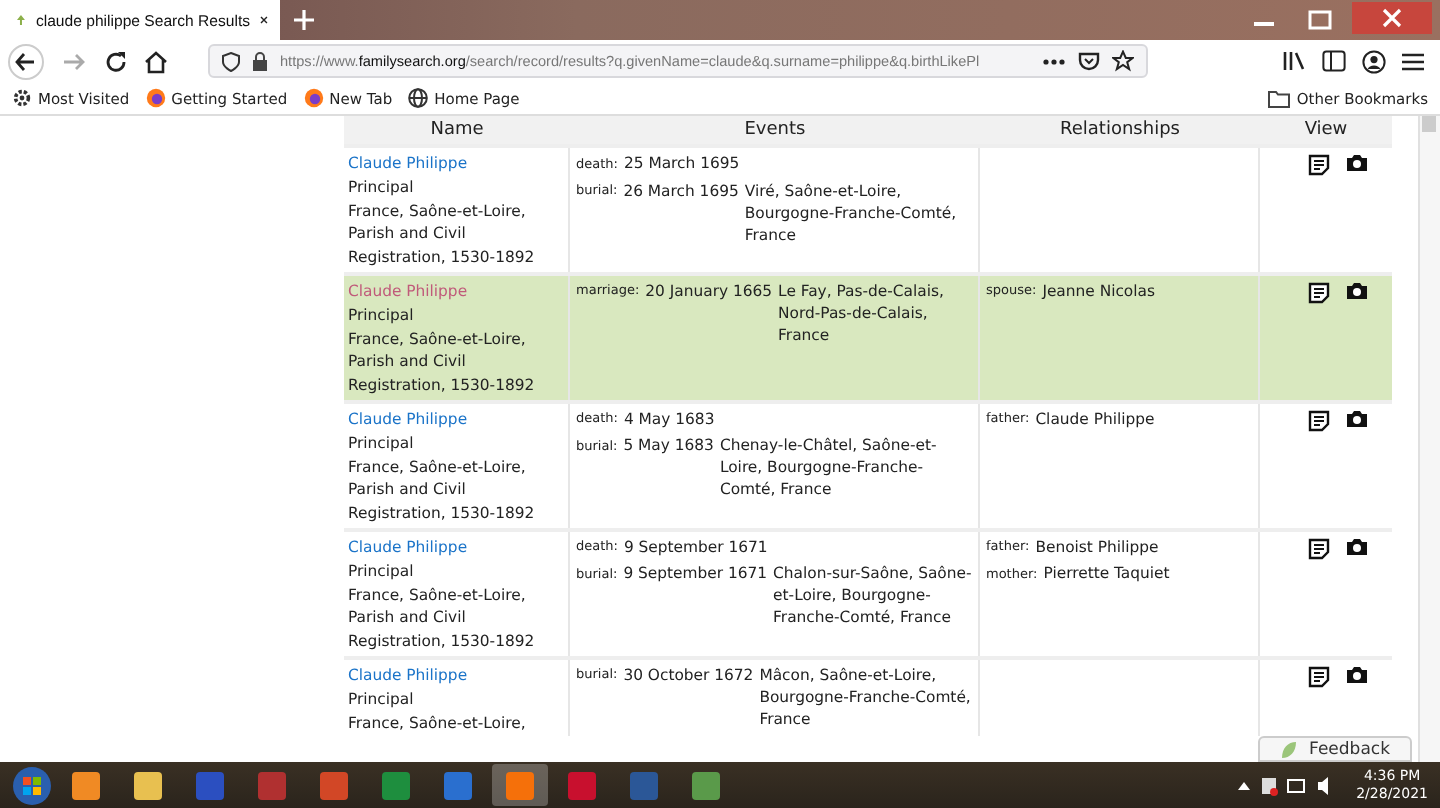 The image size is (1440, 808). I want to click on more-icon, so click(1054, 61).